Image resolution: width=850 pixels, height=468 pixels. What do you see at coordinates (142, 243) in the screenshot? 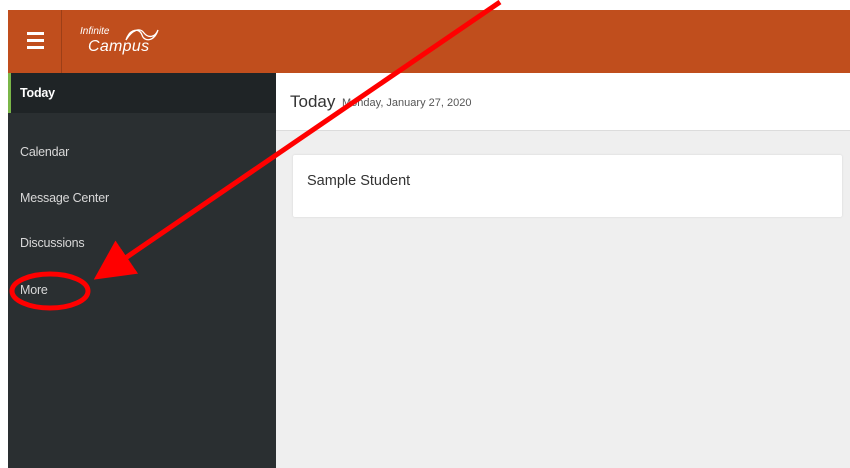
I see `sidebar-item-discussions: Discussions` at bounding box center [142, 243].